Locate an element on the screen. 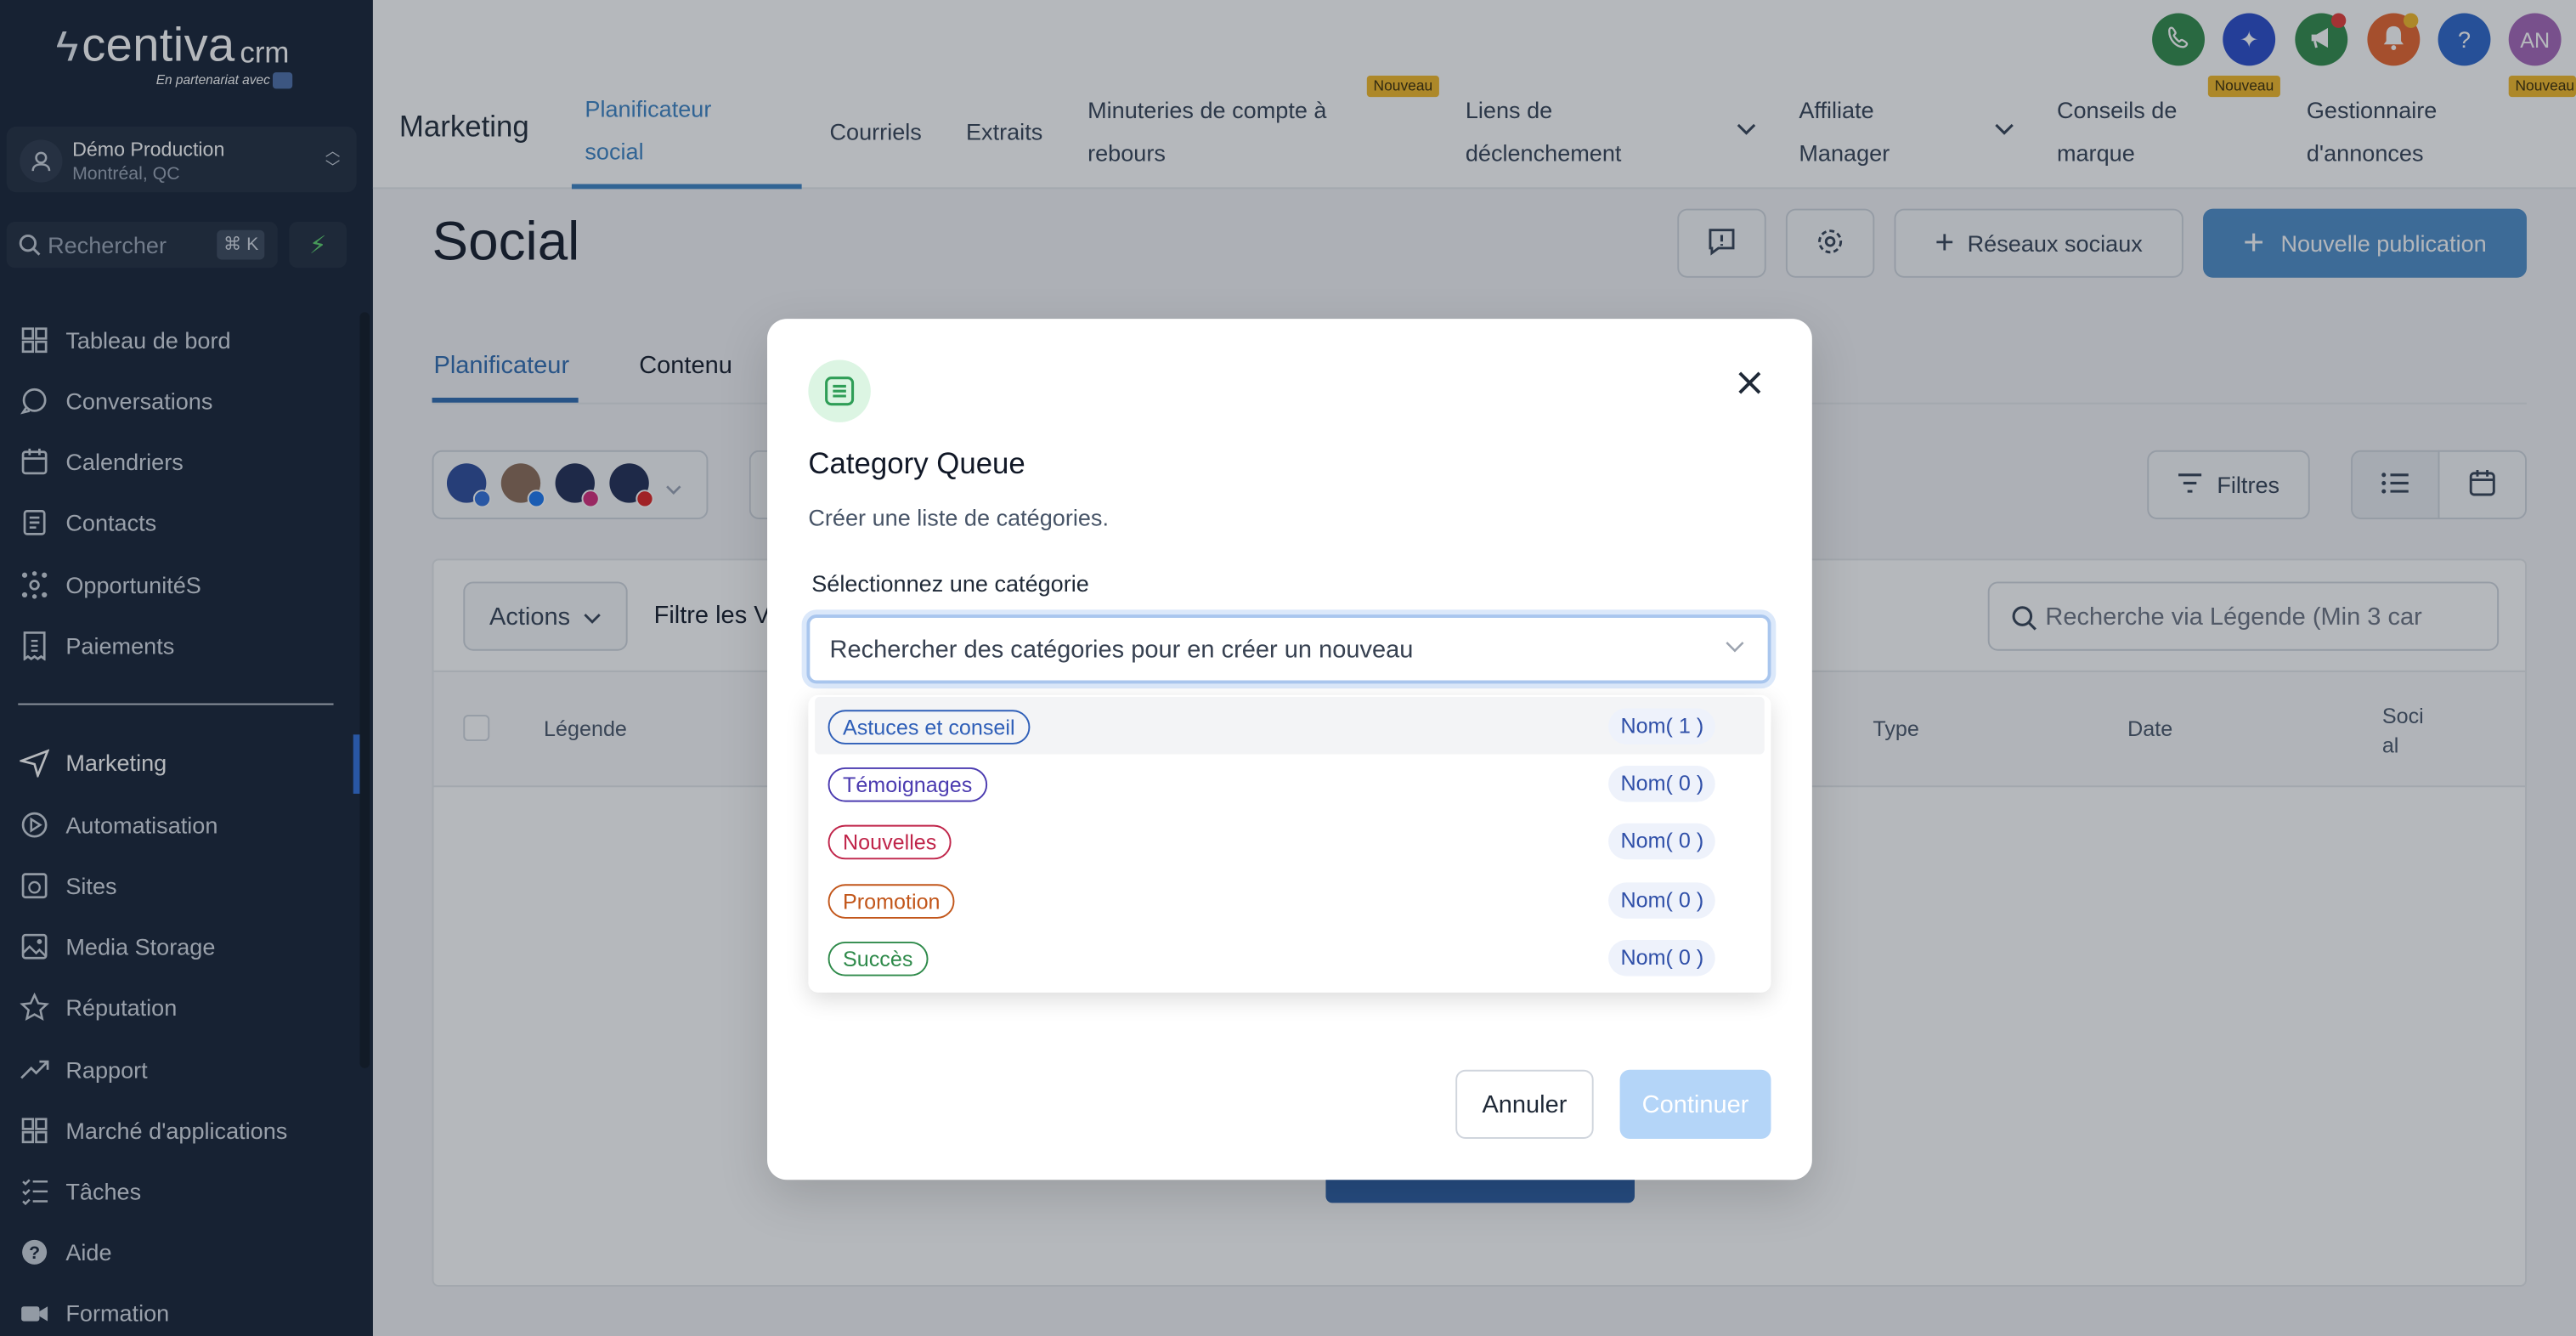  close-button is located at coordinates (1750, 386).